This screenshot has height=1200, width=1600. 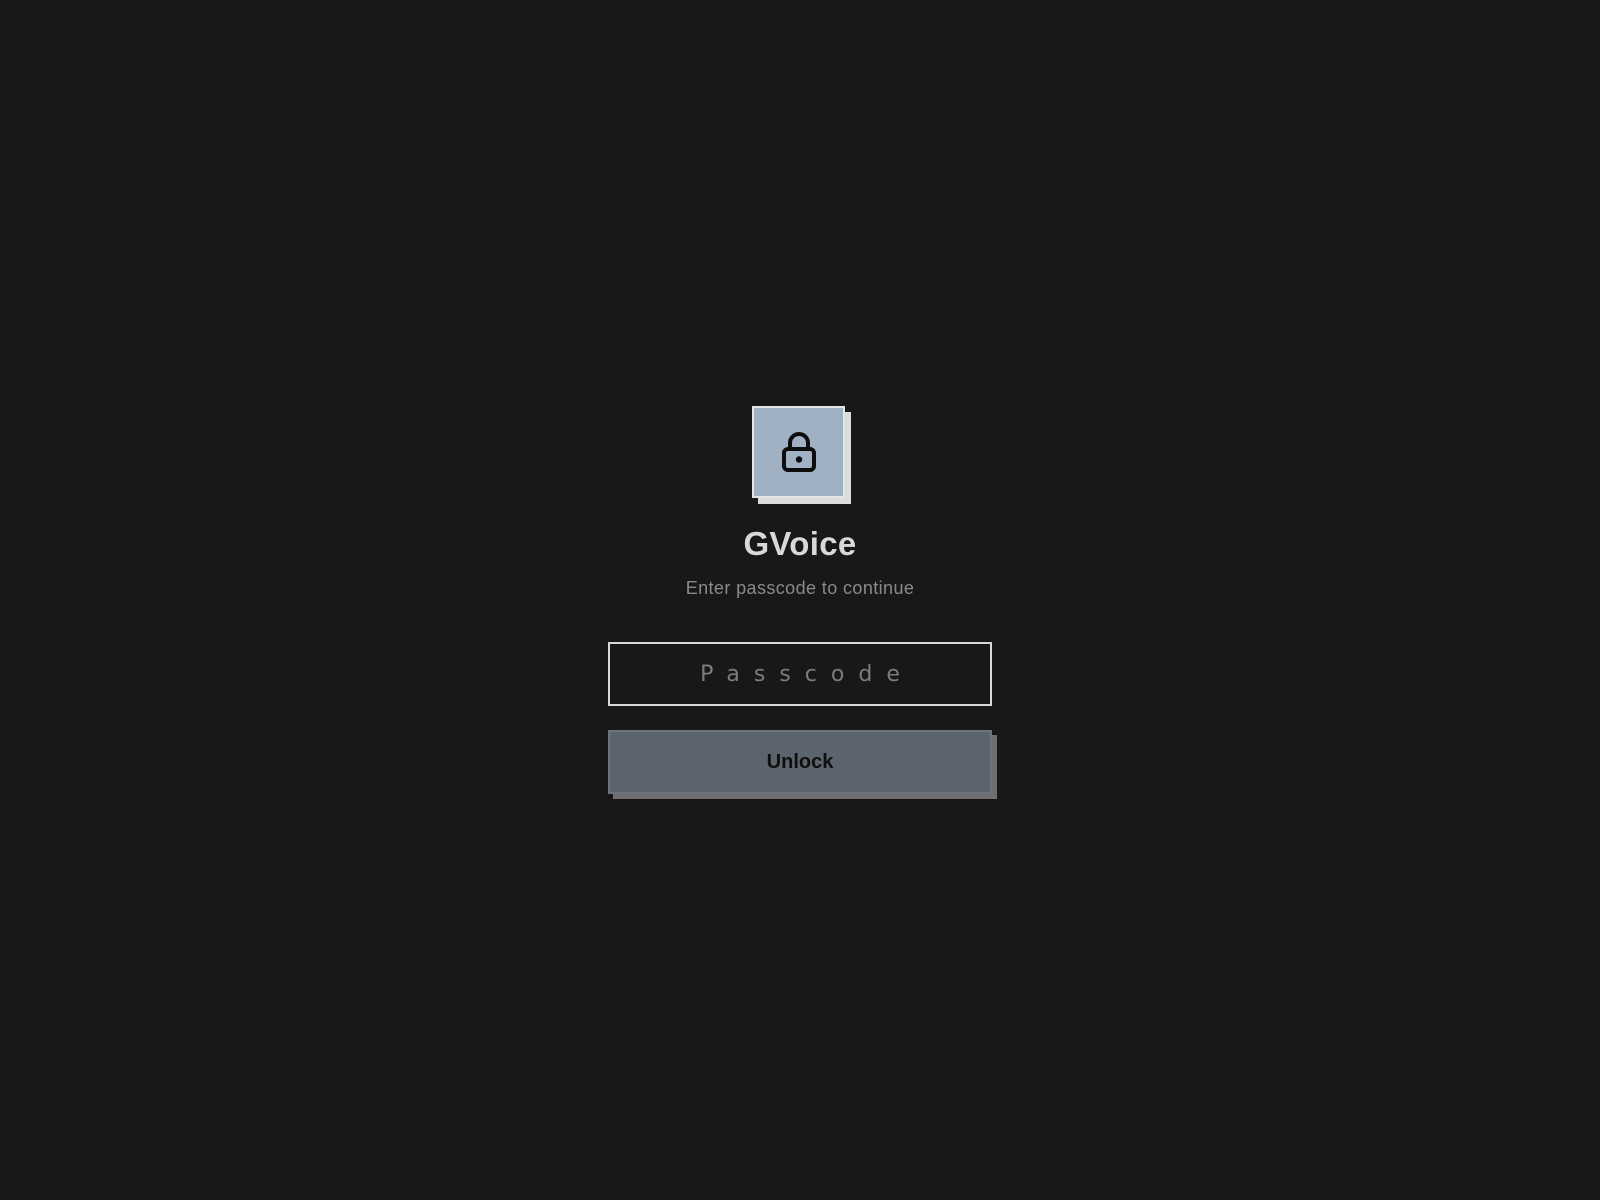 What do you see at coordinates (800, 588) in the screenshot?
I see `passcode-prompt: Enter passcode to continue` at bounding box center [800, 588].